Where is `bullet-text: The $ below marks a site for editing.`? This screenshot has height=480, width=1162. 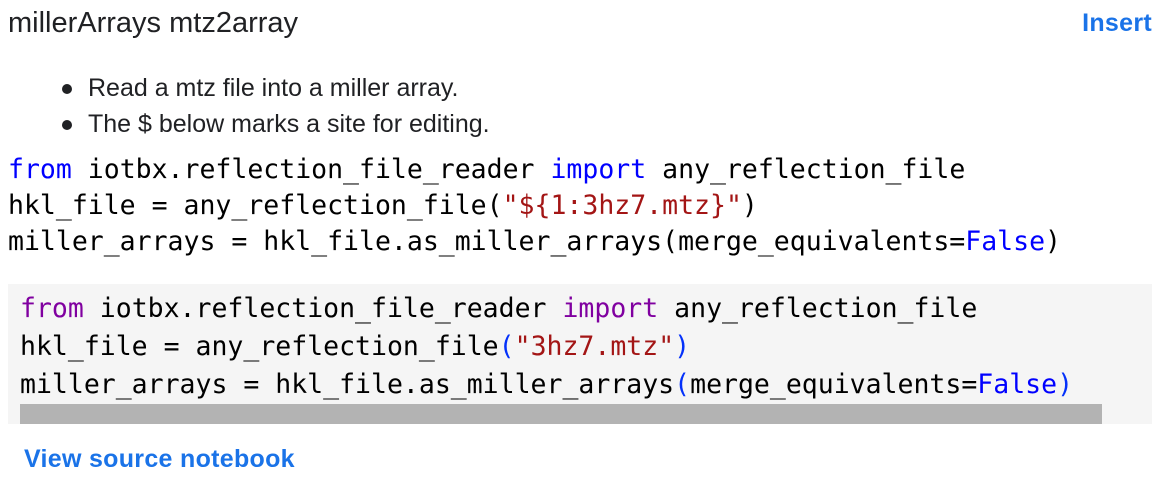
bullet-text: The $ below marks a site for editing. is located at coordinates (289, 124).